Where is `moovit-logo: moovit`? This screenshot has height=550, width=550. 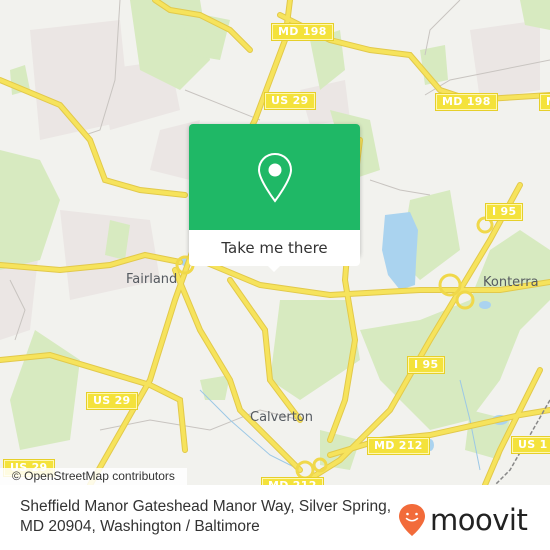 moovit-logo: moovit is located at coordinates (463, 520).